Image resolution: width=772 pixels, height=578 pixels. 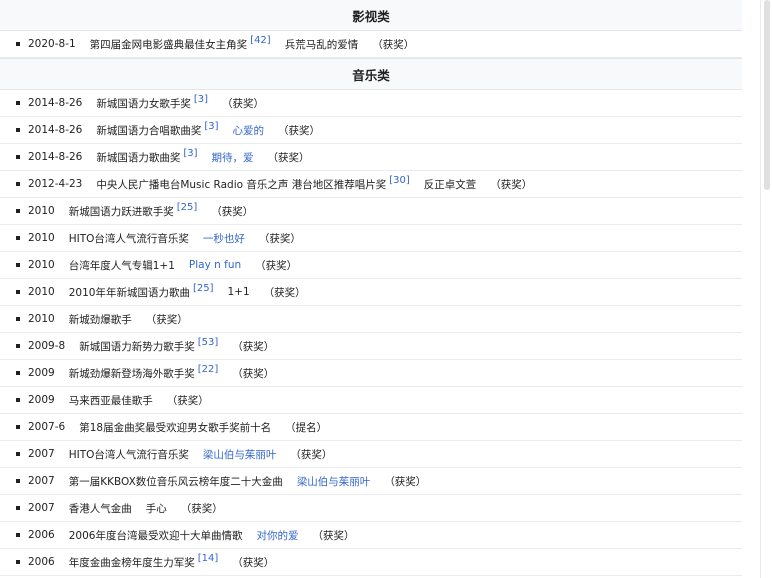 I want to click on reference-link: [30], so click(x=399, y=180).